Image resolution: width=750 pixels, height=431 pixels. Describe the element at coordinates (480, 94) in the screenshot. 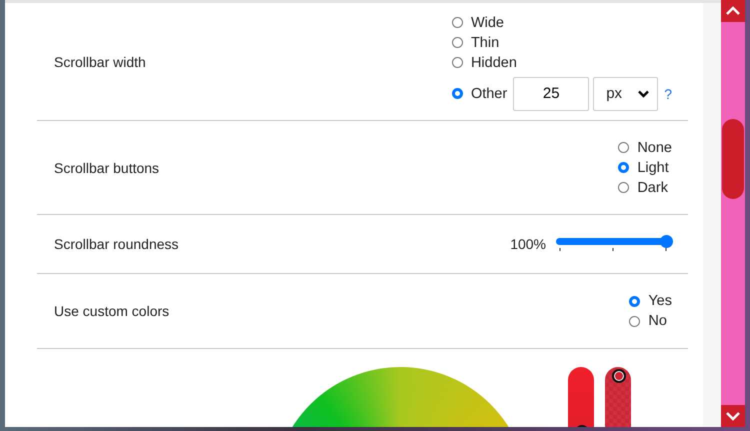

I see `radio-option: Other` at that location.